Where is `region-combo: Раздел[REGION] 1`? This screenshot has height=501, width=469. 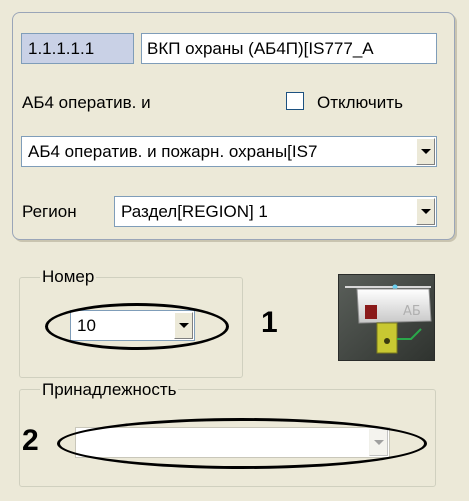 region-combo: Раздел[REGION] 1 is located at coordinates (275, 211).